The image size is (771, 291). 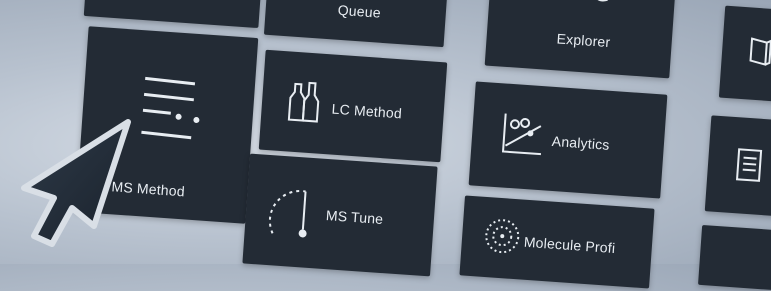 What do you see at coordinates (298, 214) in the screenshot?
I see `dial-icon` at bounding box center [298, 214].